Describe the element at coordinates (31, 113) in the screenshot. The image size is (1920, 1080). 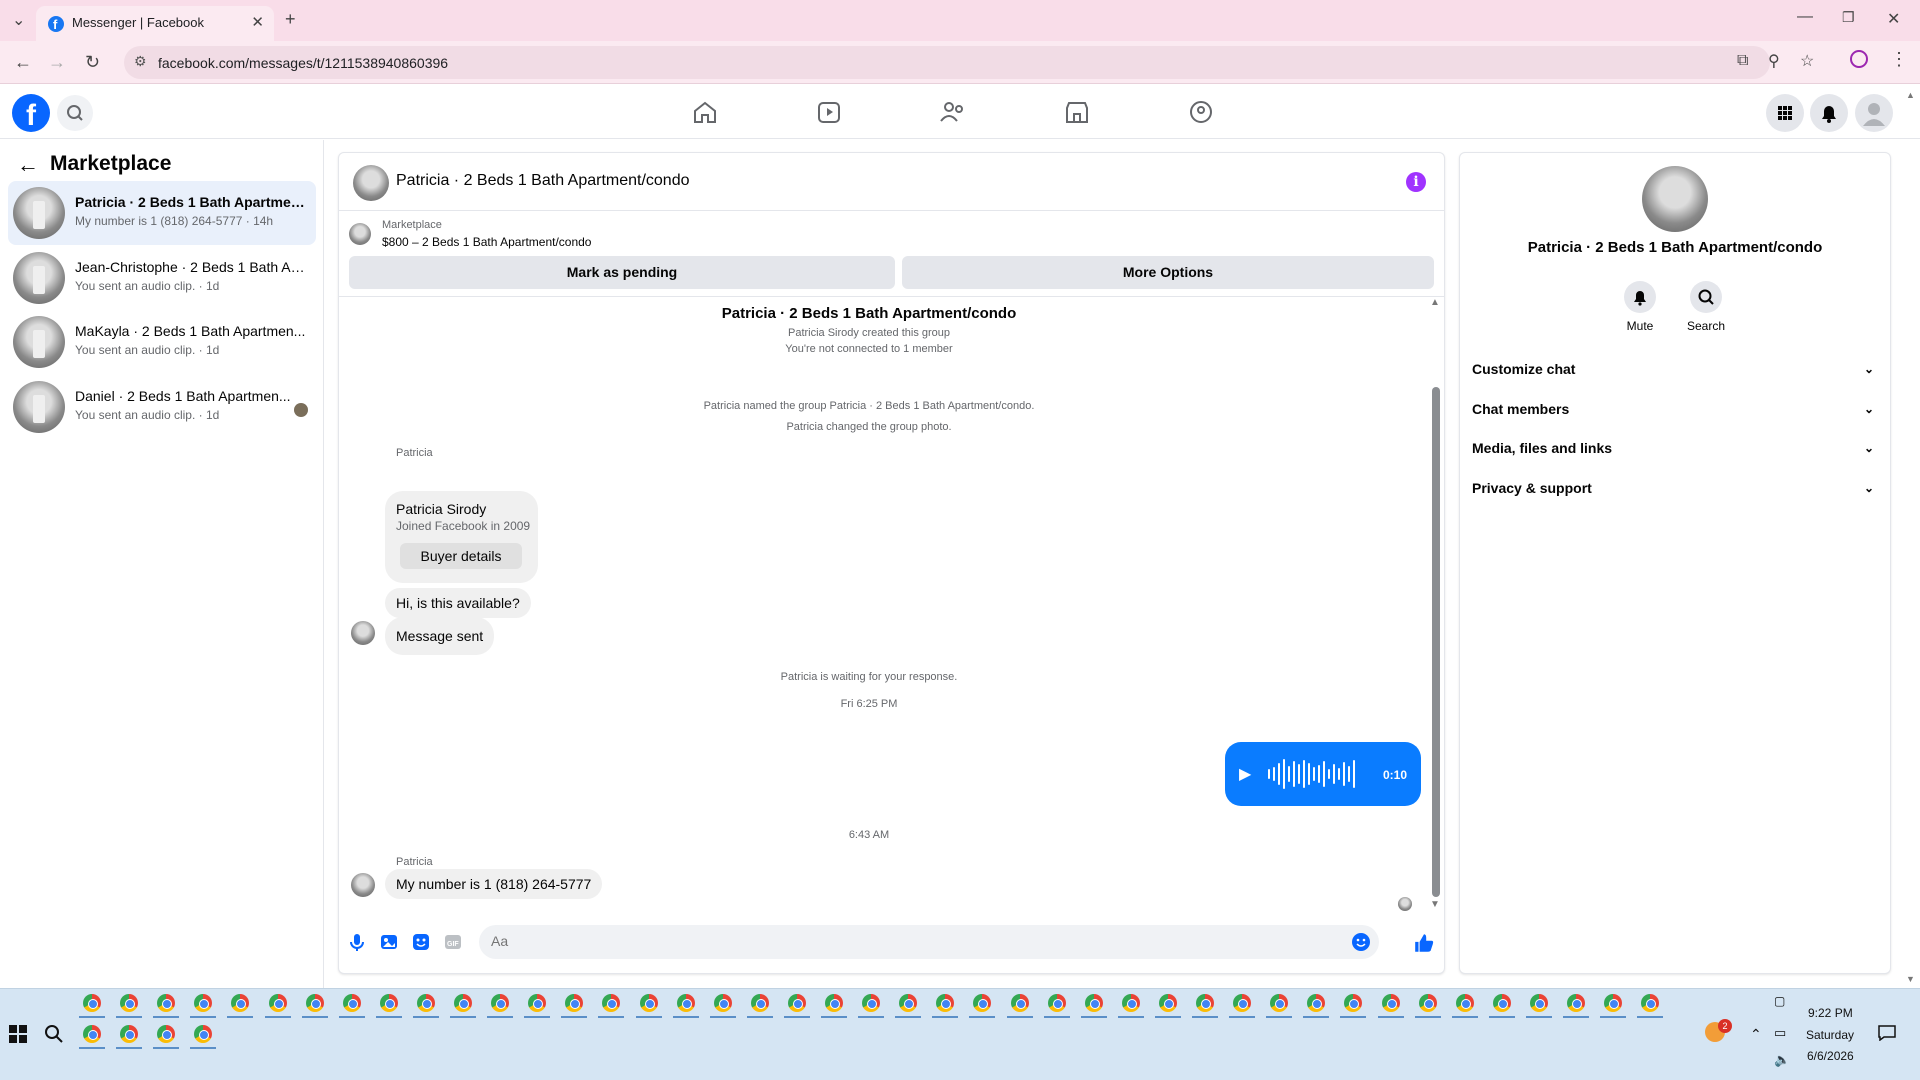
I see `facebook-logo-icon: f` at that location.